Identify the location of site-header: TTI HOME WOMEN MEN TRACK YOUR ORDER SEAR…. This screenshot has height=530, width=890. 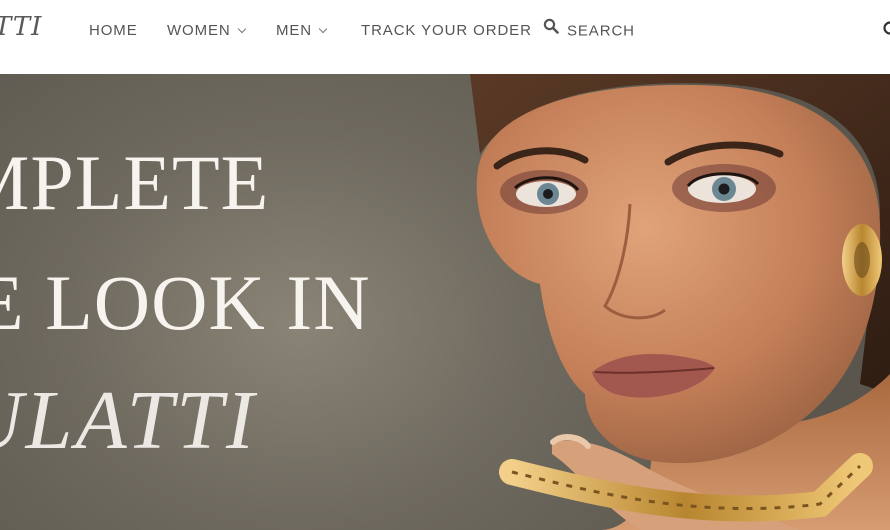
(445, 37).